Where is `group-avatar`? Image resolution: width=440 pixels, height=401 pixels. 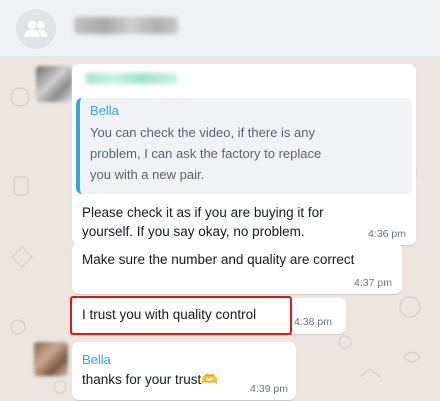 group-avatar is located at coordinates (36, 29).